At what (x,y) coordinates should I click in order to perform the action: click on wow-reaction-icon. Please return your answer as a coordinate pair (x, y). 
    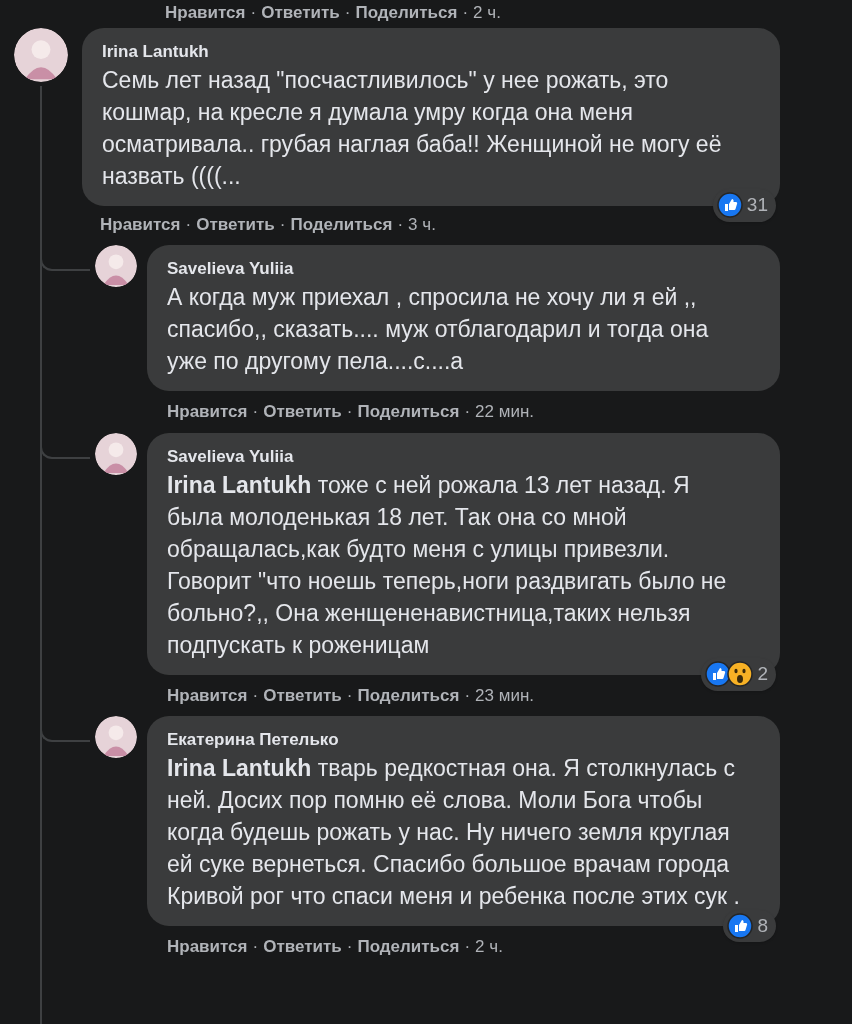
    Looking at the image, I should click on (740, 674).